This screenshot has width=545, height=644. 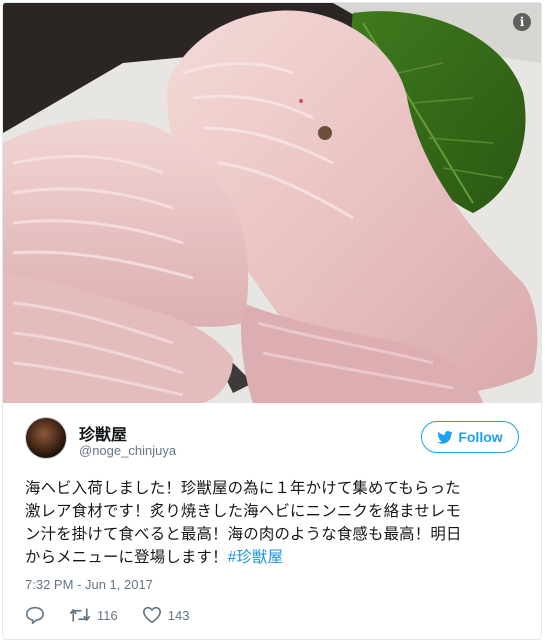 I want to click on retweet-count: 116, so click(x=107, y=615).